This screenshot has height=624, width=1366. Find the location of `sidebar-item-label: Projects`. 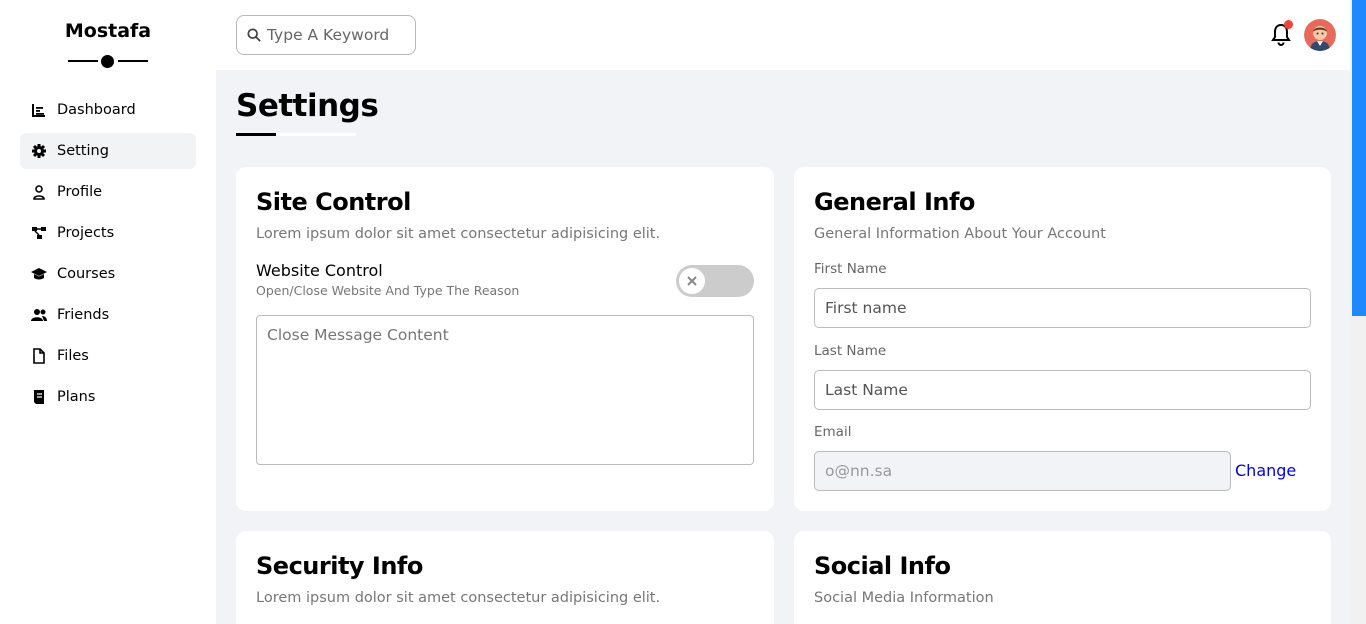

sidebar-item-label: Projects is located at coordinates (86, 233).